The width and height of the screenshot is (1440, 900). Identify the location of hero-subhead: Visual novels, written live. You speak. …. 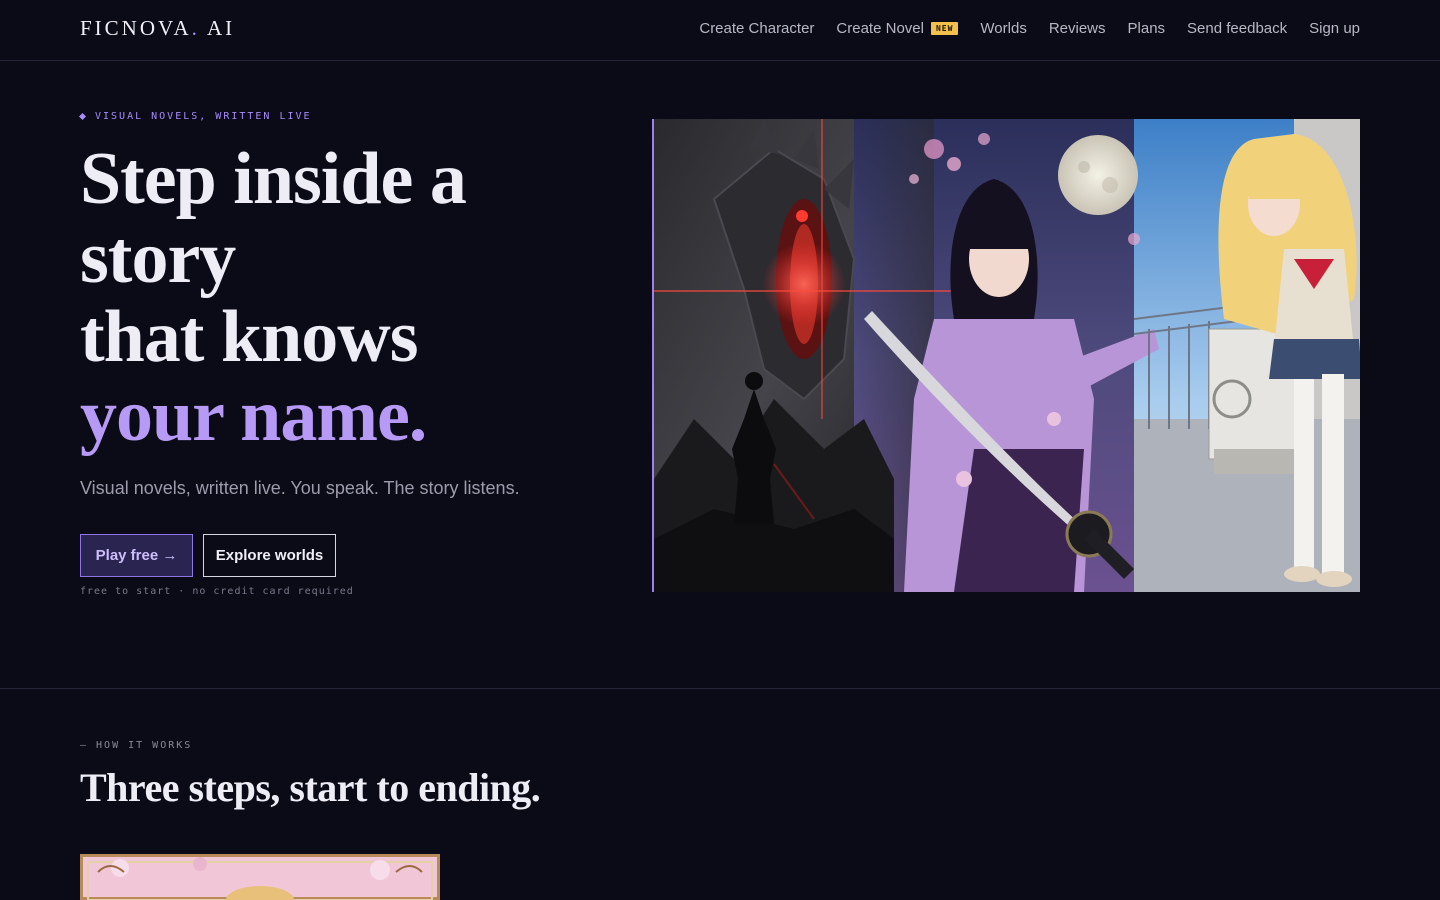
(300, 488).